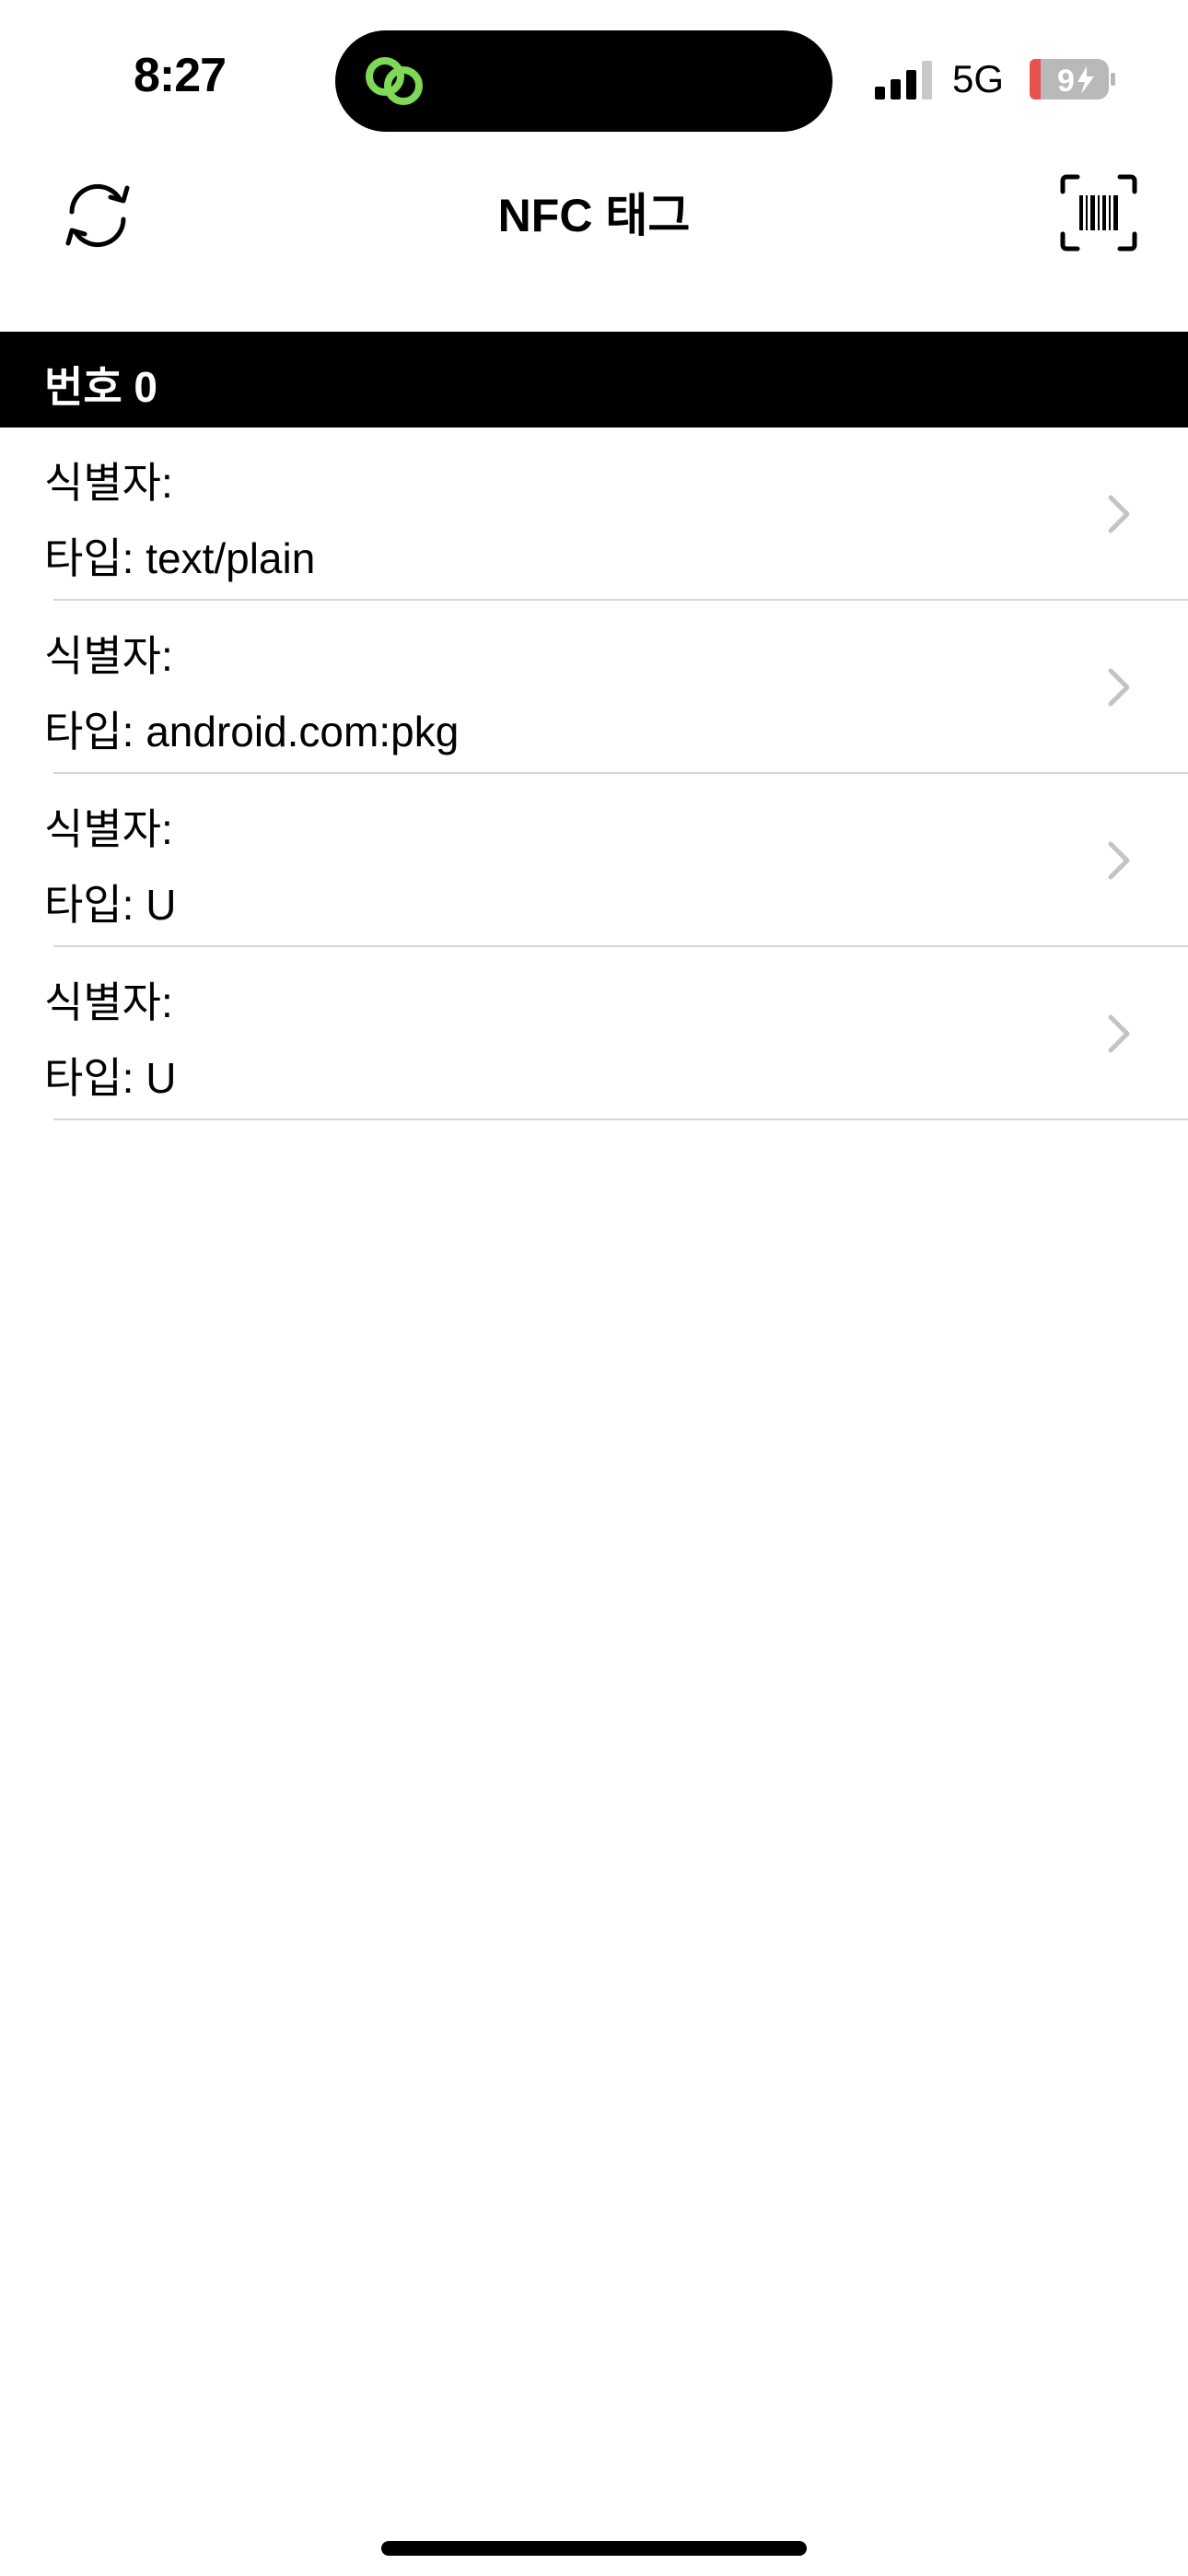 This screenshot has width=1188, height=2576. I want to click on refresh-button, so click(97, 215).